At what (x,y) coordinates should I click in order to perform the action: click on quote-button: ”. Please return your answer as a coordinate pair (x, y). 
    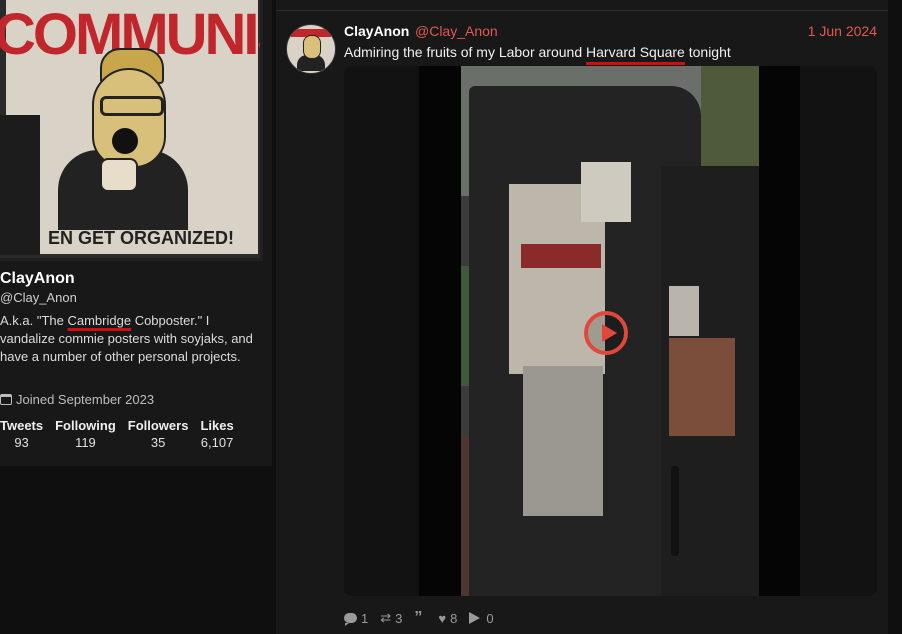
    Looking at the image, I should click on (420, 618).